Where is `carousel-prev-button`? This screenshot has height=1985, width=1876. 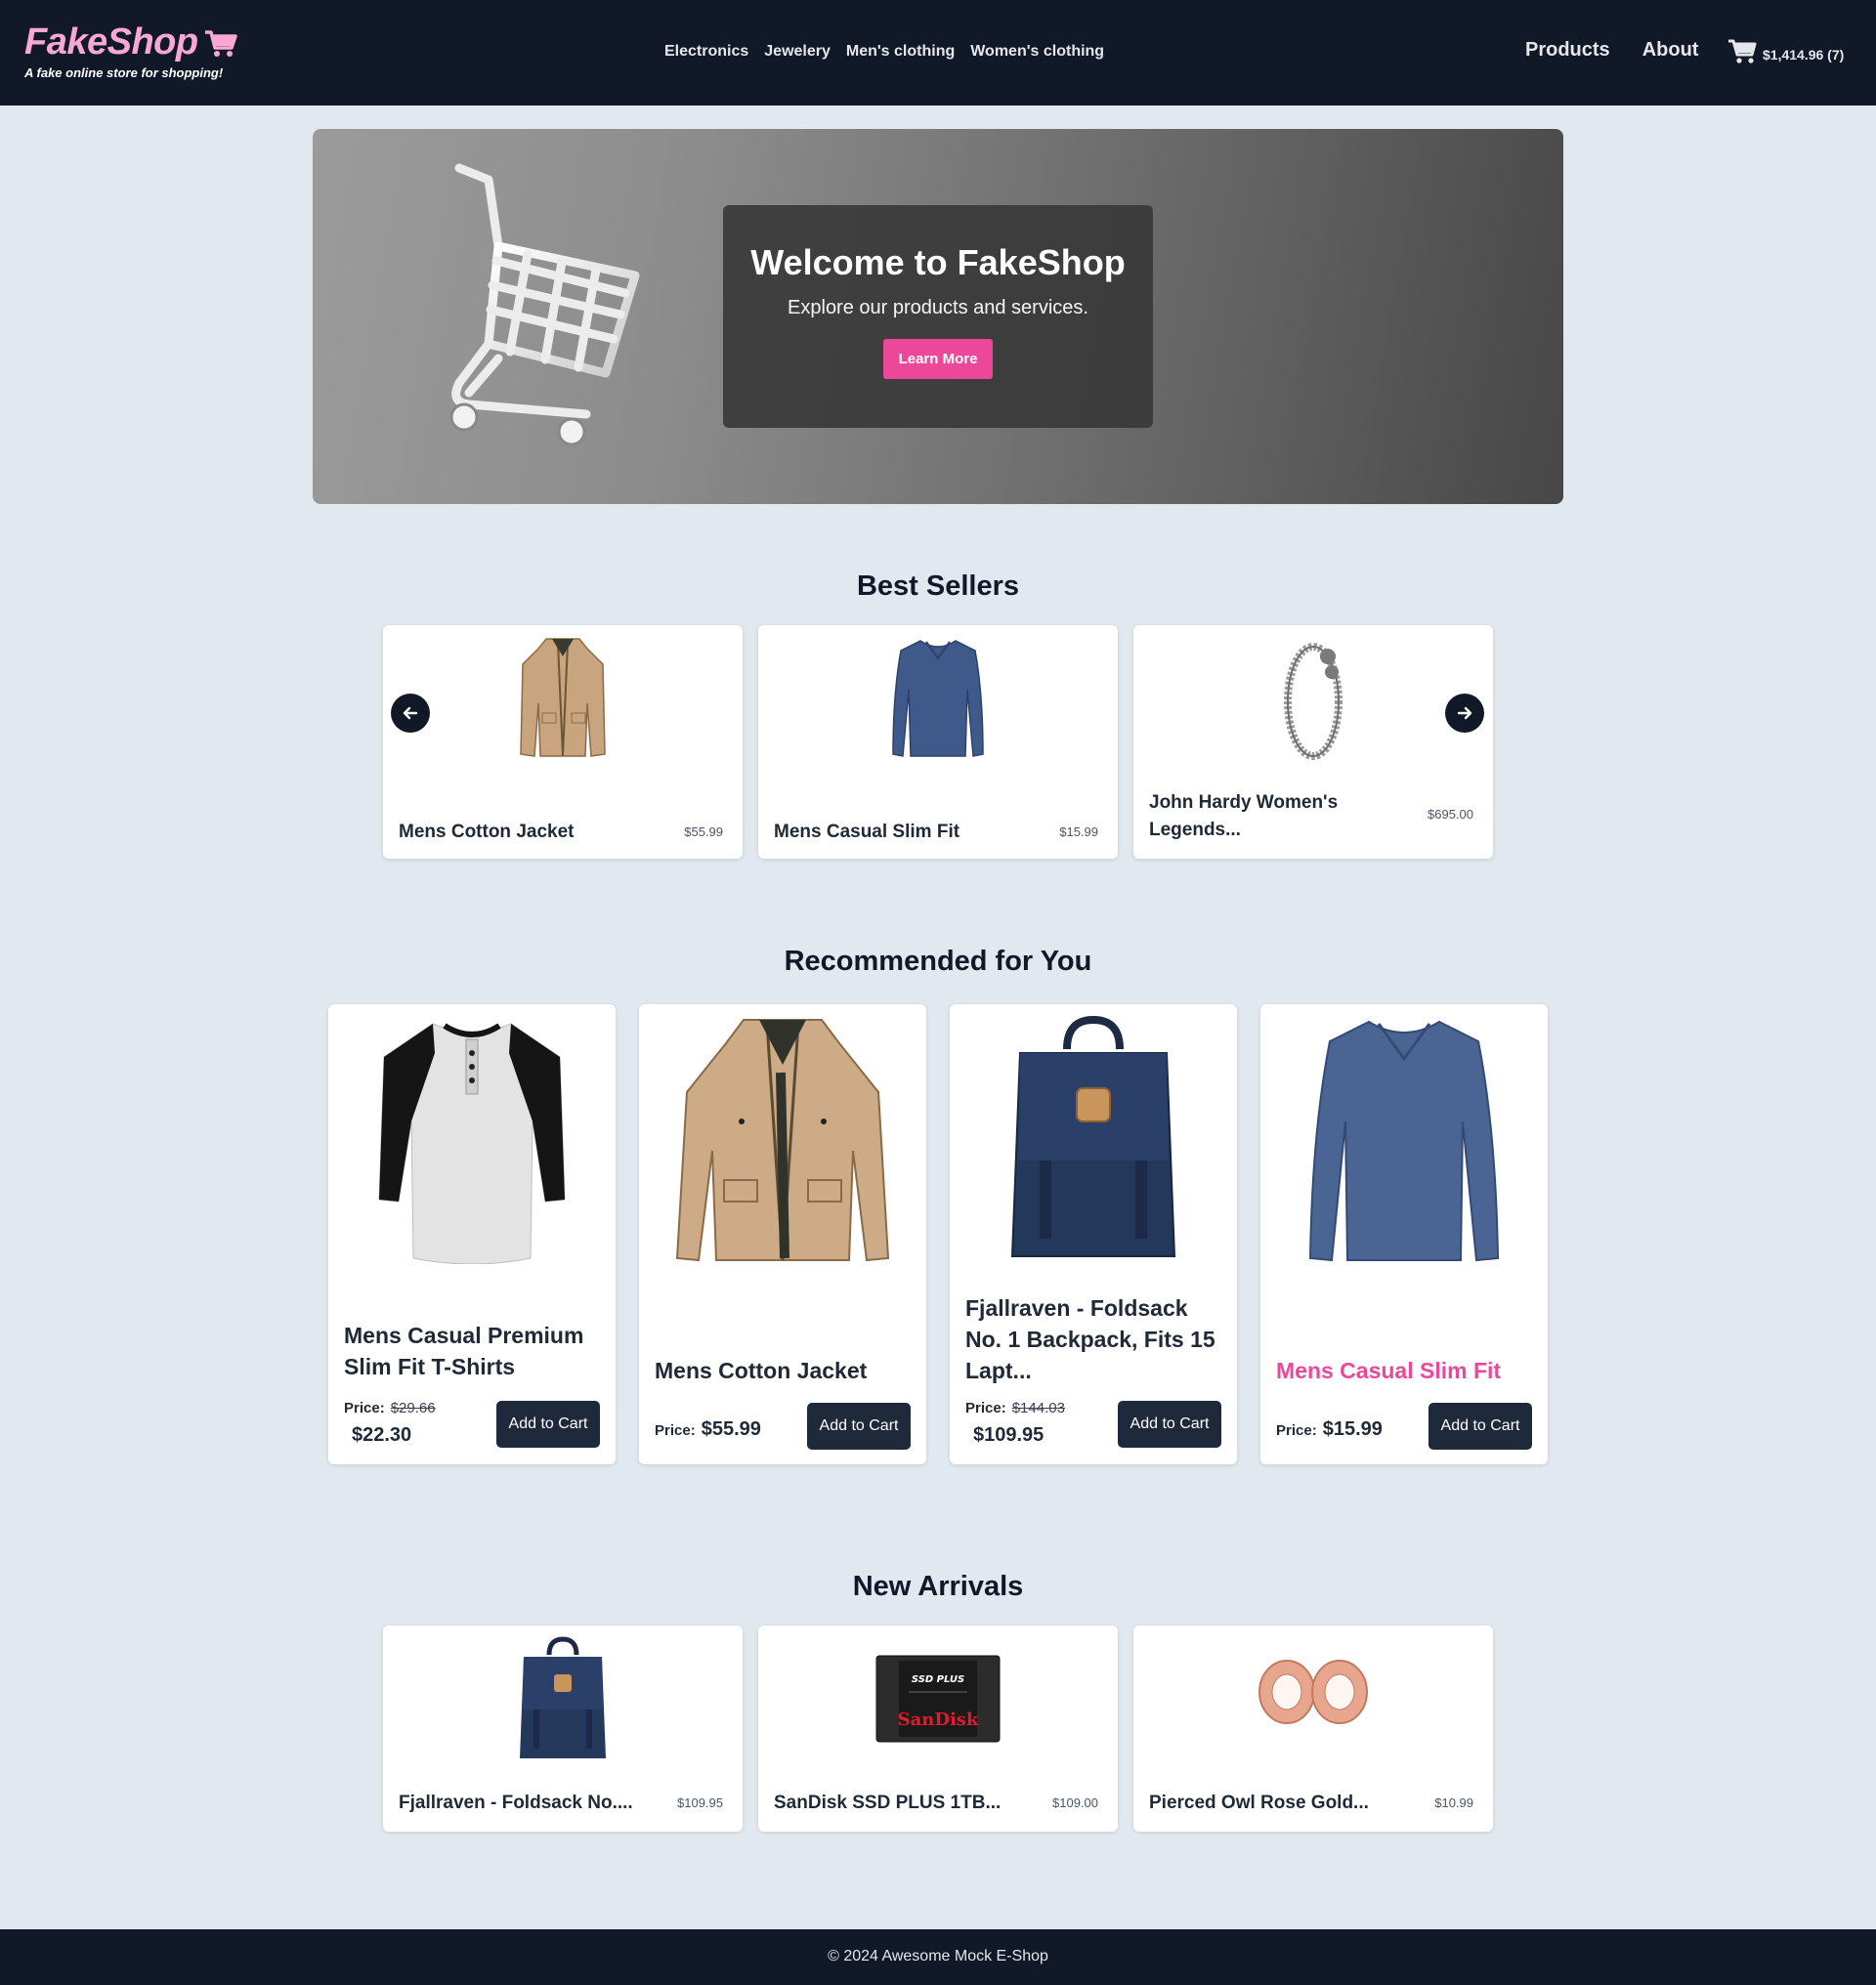
carousel-prev-button is located at coordinates (410, 713).